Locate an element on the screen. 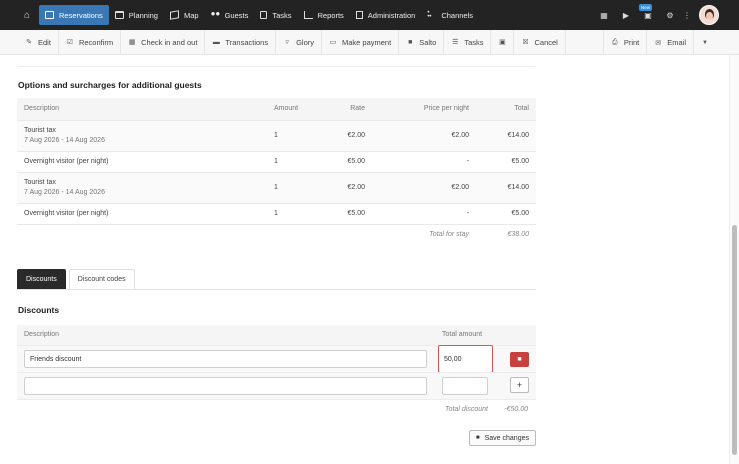 This screenshot has width=739, height=464. caret-down-icon: ▼ is located at coordinates (705, 42).